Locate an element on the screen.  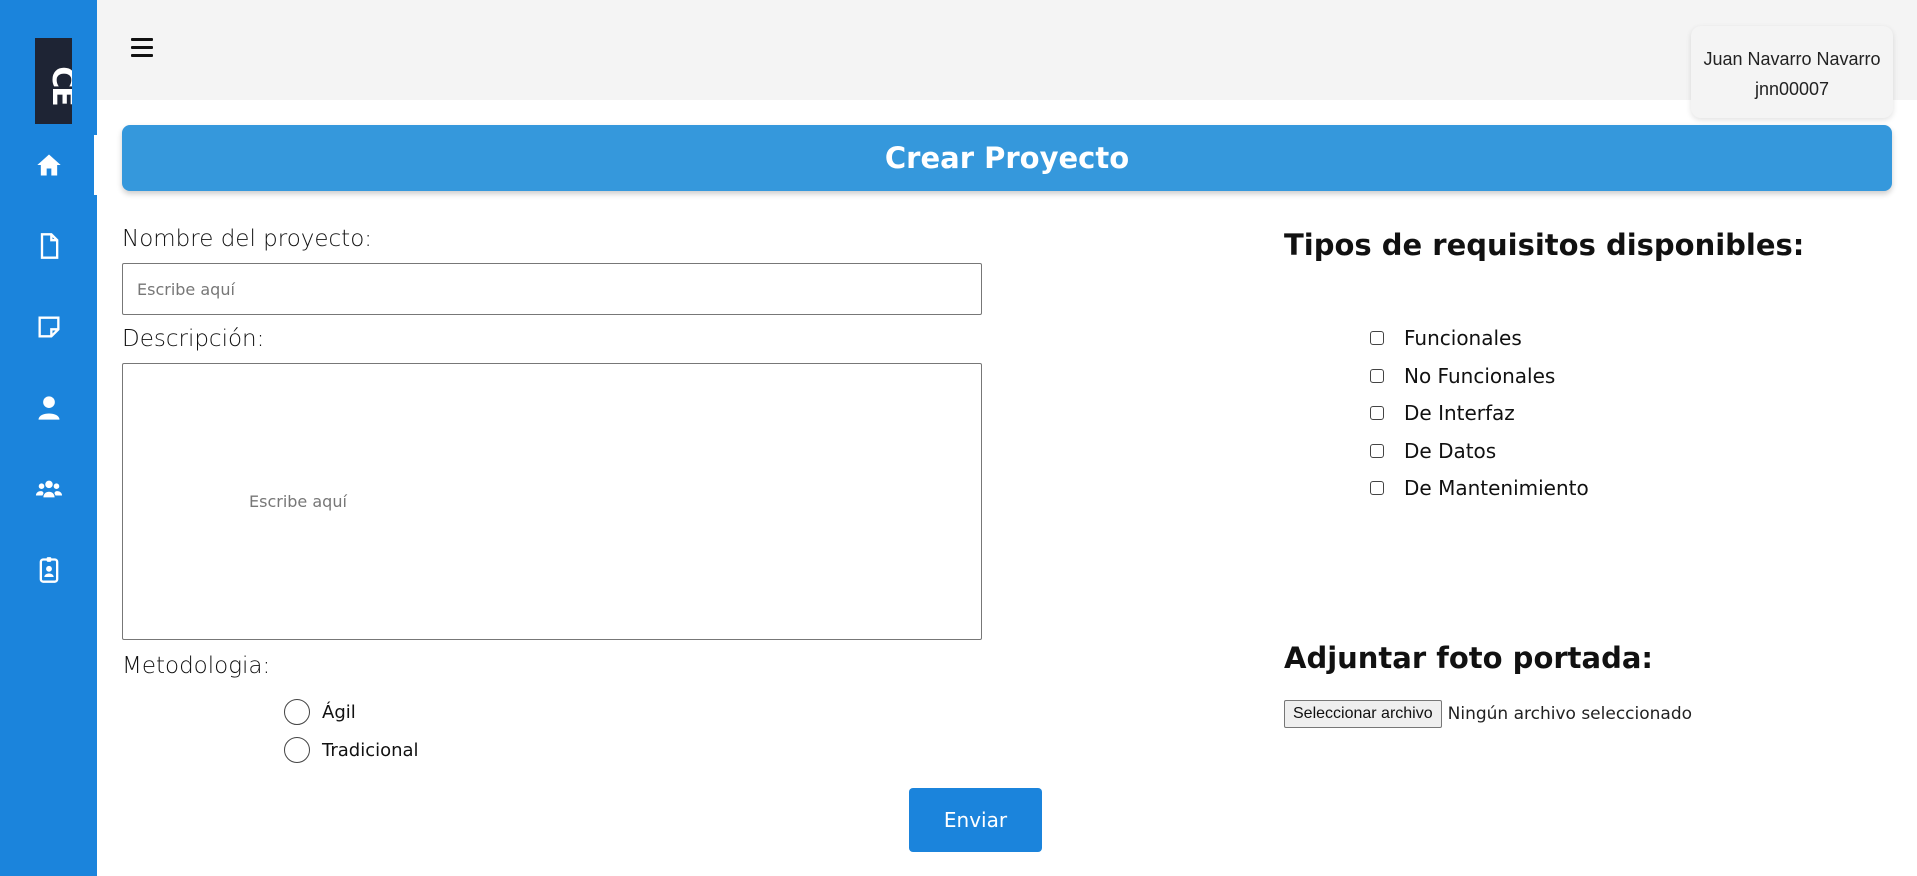
sidebar-item-notes is located at coordinates (48, 327).